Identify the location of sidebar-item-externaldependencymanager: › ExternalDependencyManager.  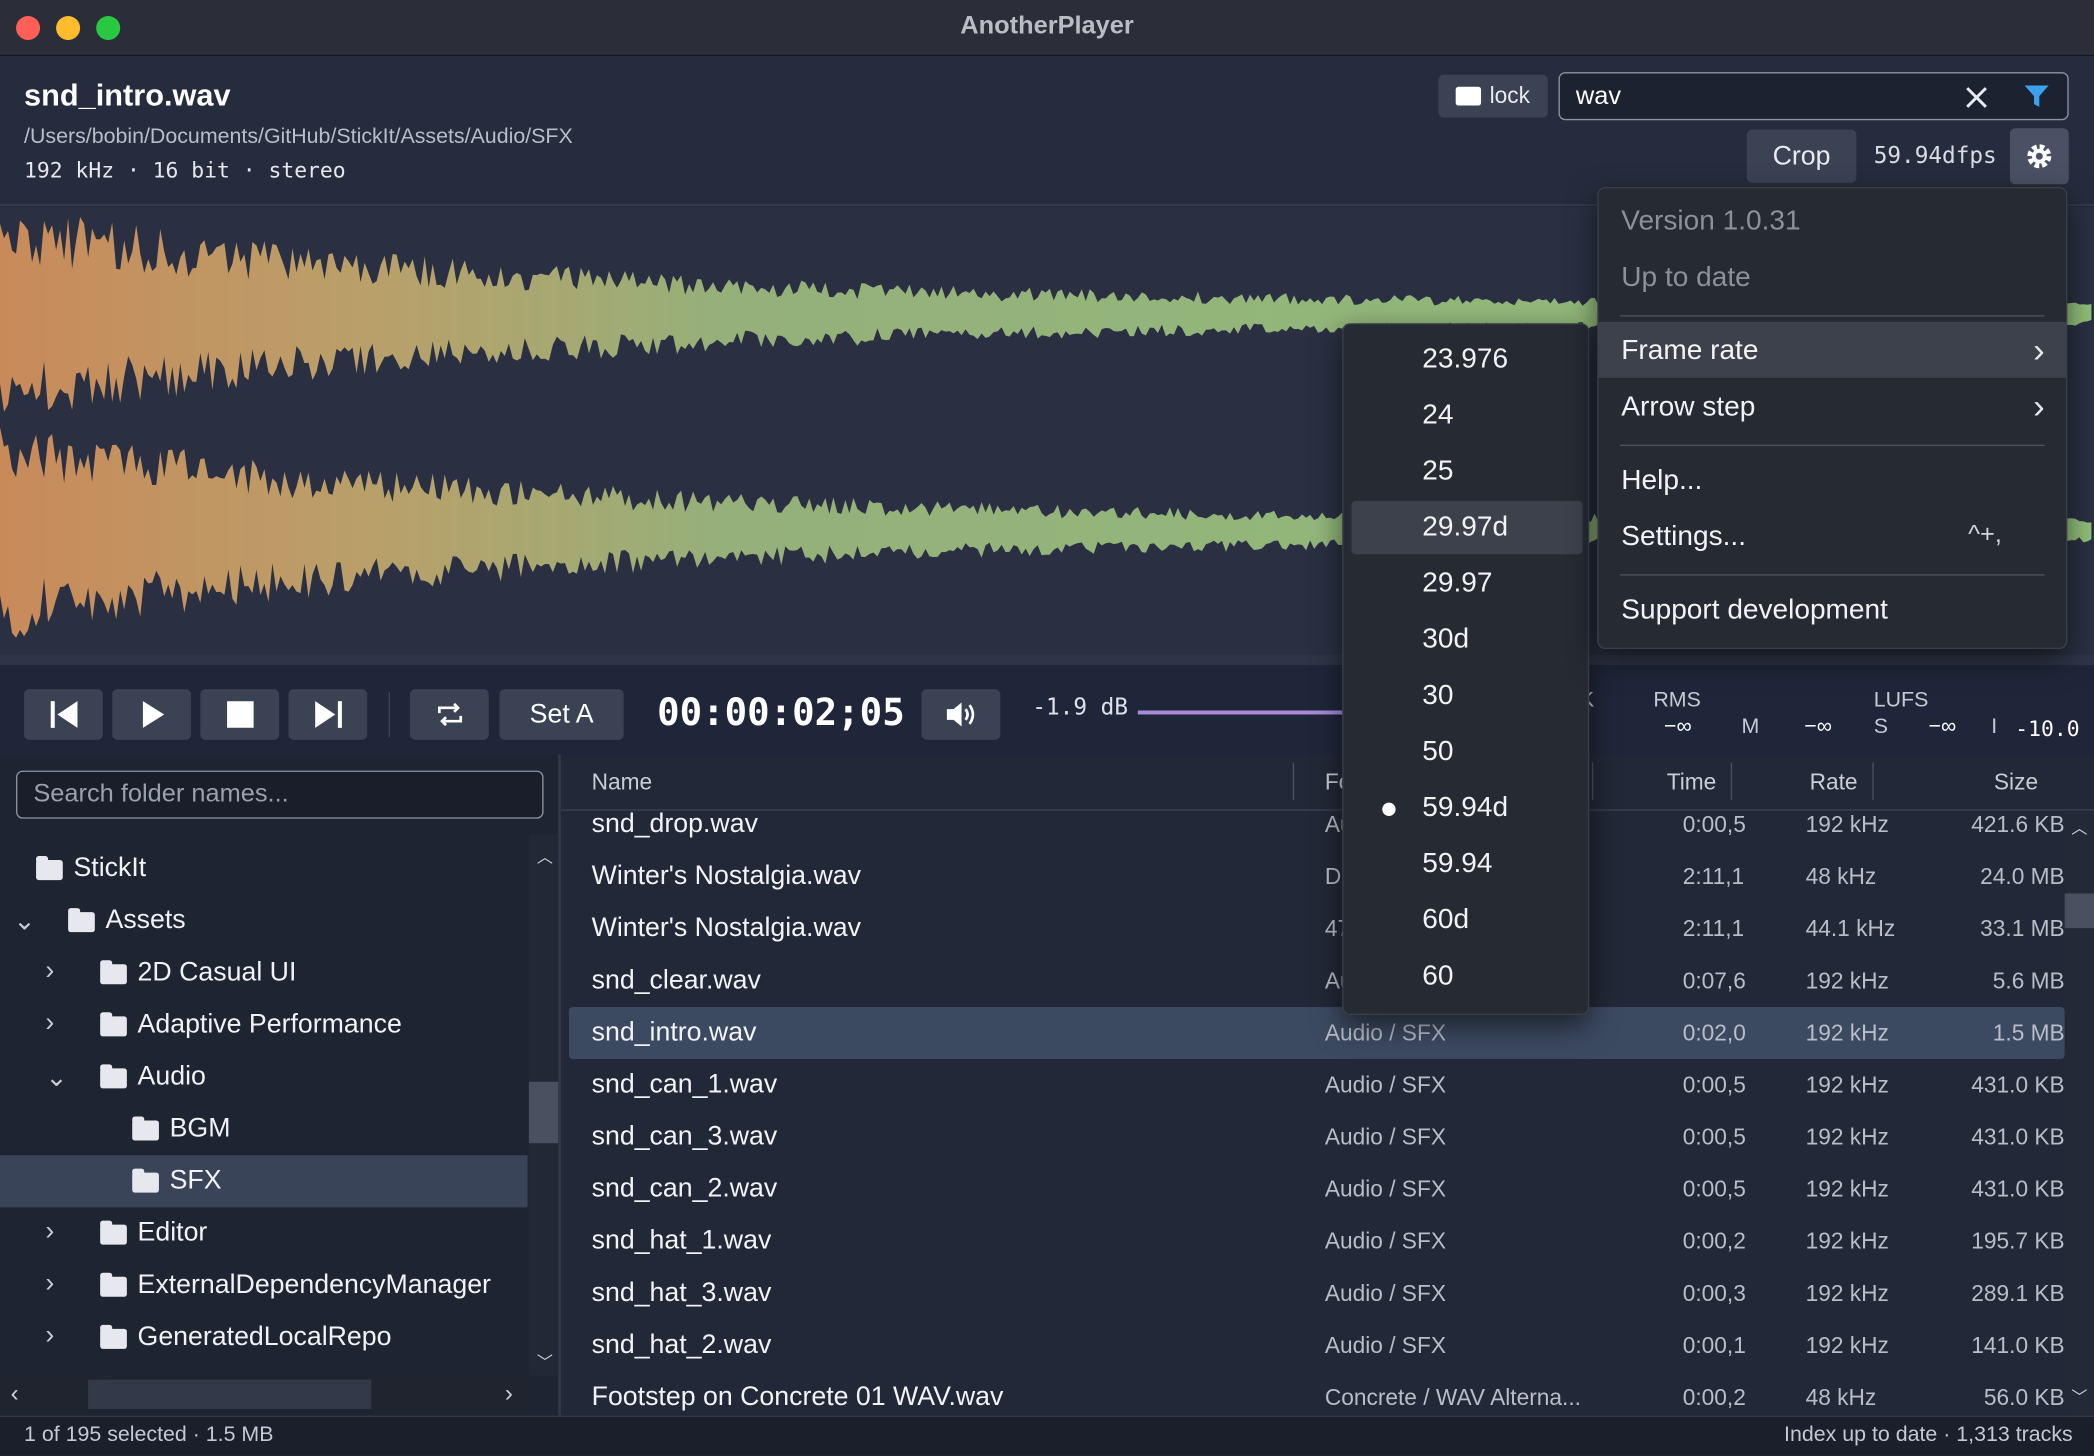
(264, 1285).